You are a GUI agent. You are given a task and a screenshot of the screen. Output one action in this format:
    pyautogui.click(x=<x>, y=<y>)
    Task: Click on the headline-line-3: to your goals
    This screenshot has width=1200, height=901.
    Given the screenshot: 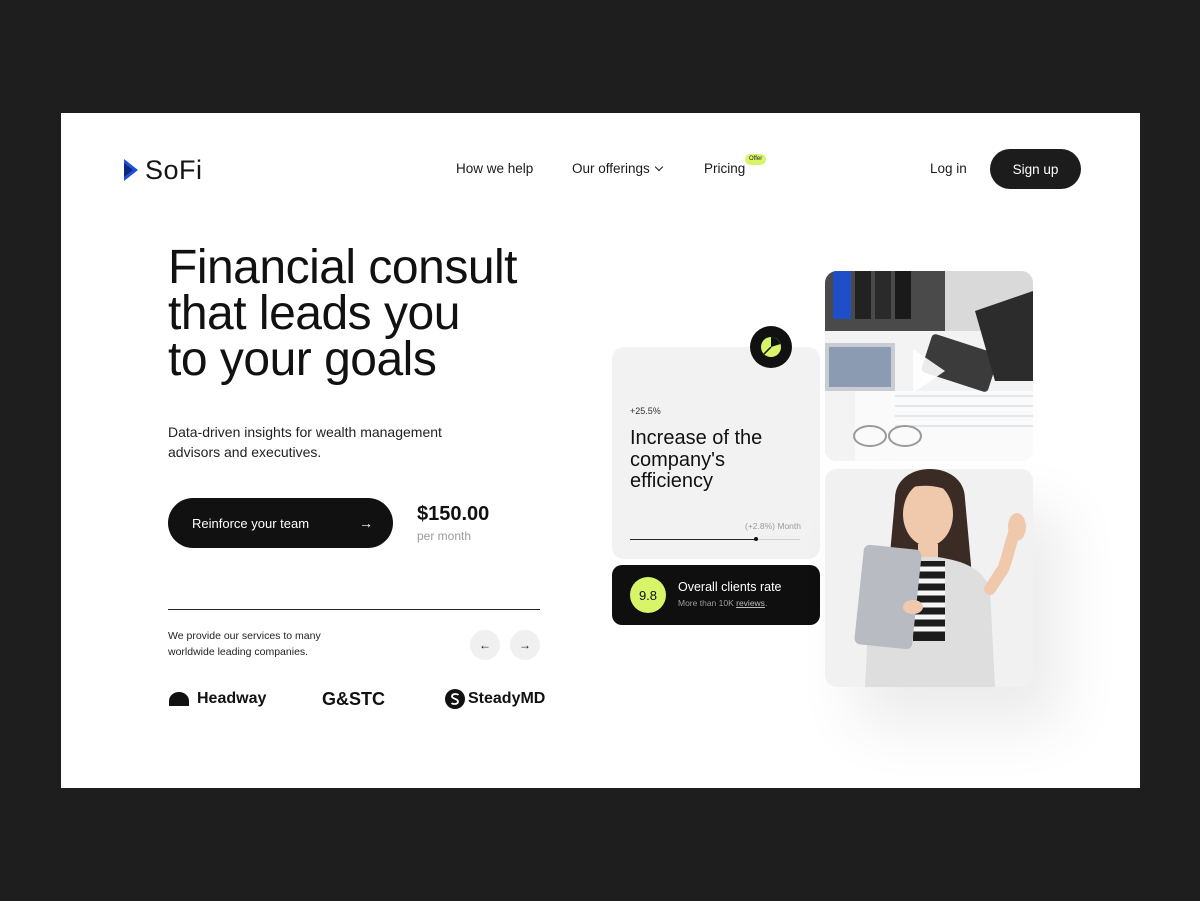 What is the action you would take?
    pyautogui.click(x=302, y=359)
    